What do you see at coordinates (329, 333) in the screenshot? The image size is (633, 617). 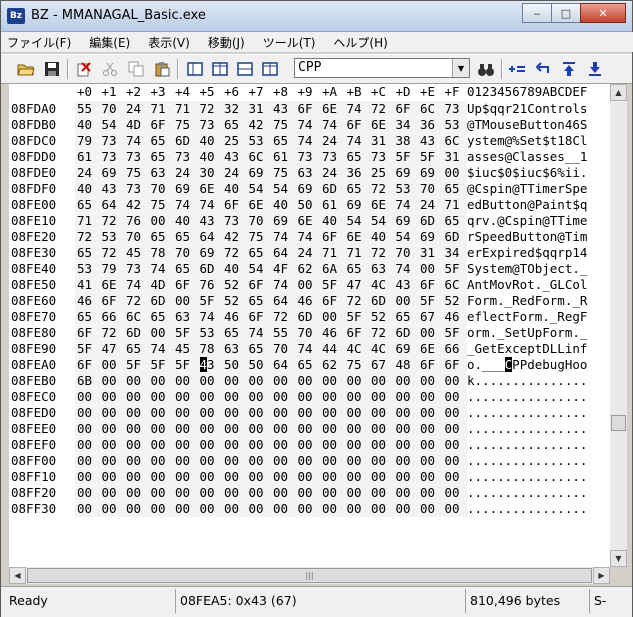 I see `hex-byte: 46` at bounding box center [329, 333].